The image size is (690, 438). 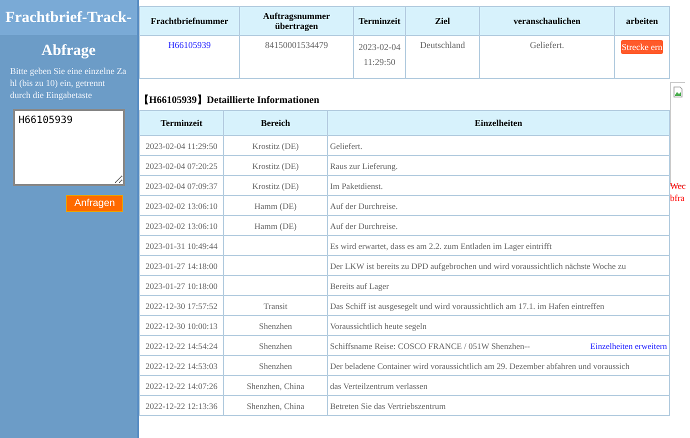 What do you see at coordinates (364, 165) in the screenshot?
I see `detail-text: Raus zur Lieferung.` at bounding box center [364, 165].